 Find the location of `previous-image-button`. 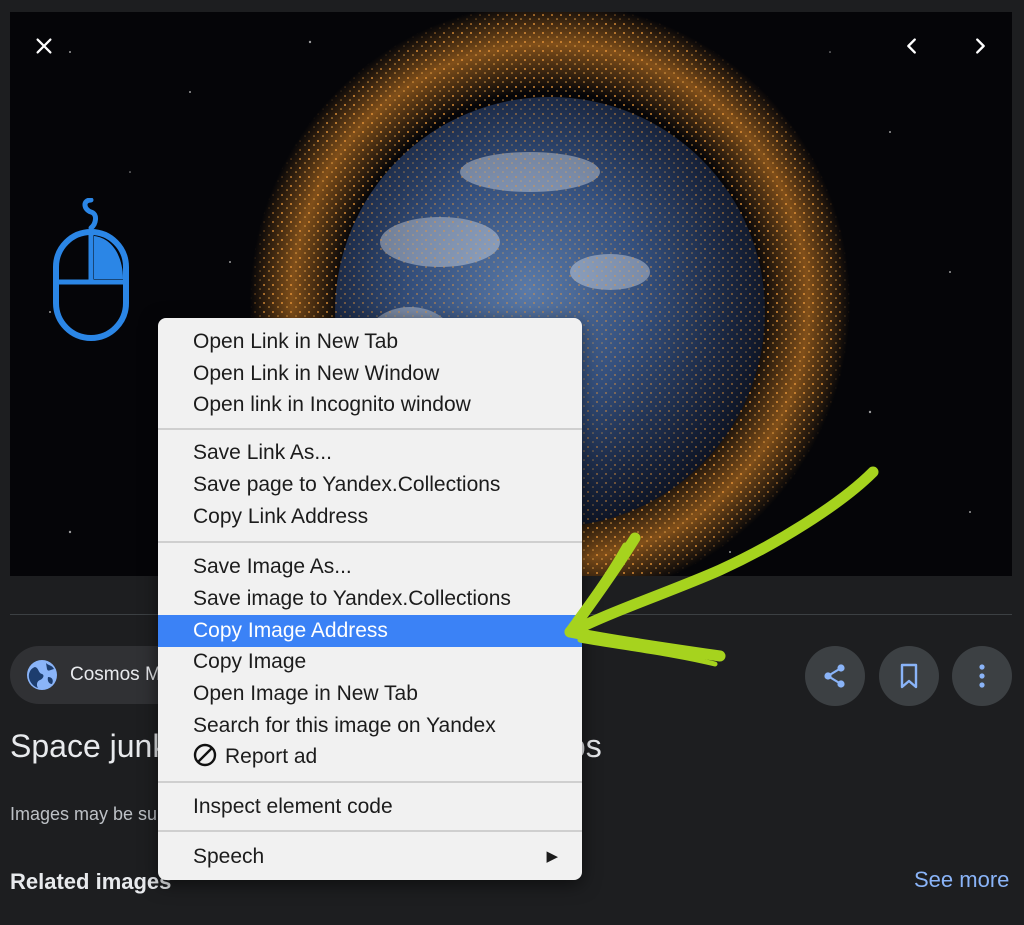

previous-image-button is located at coordinates (912, 46).